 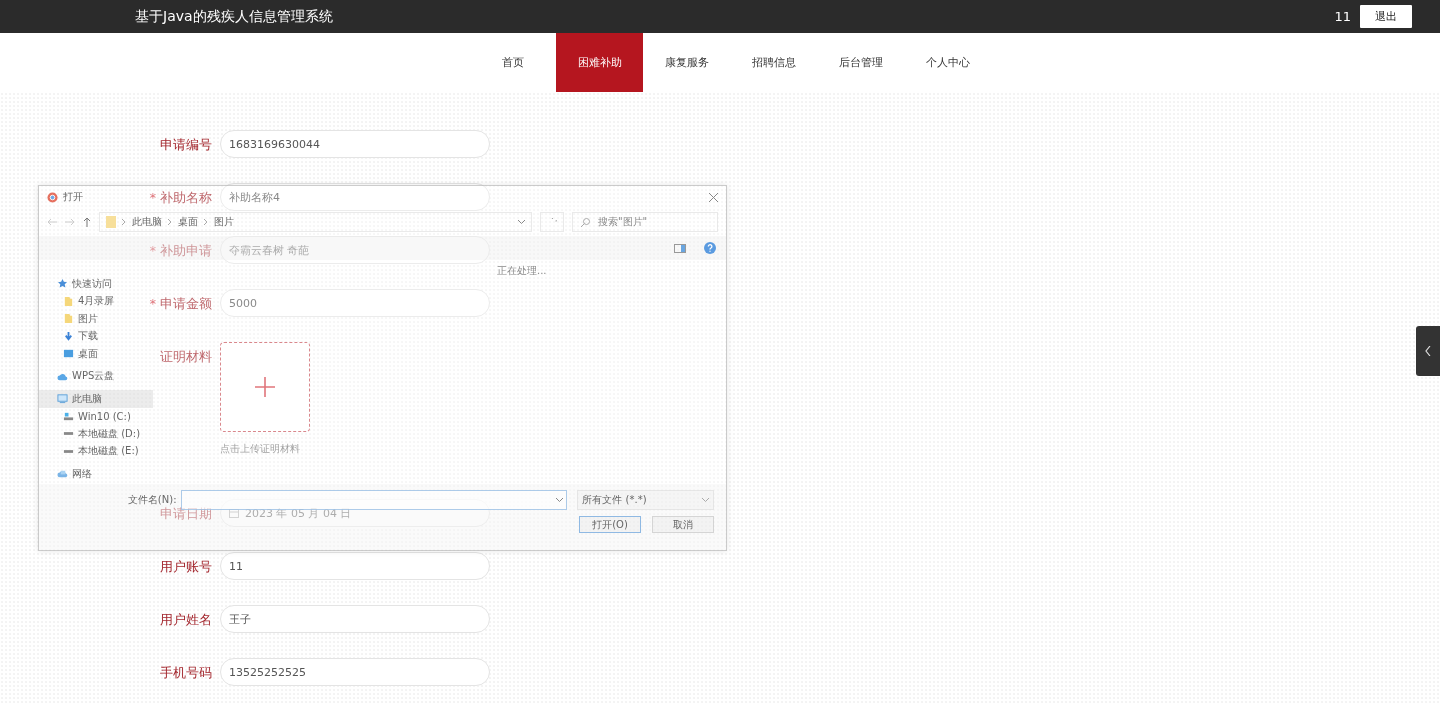 I want to click on nav-tab: 困难补助, so click(x=599, y=62).